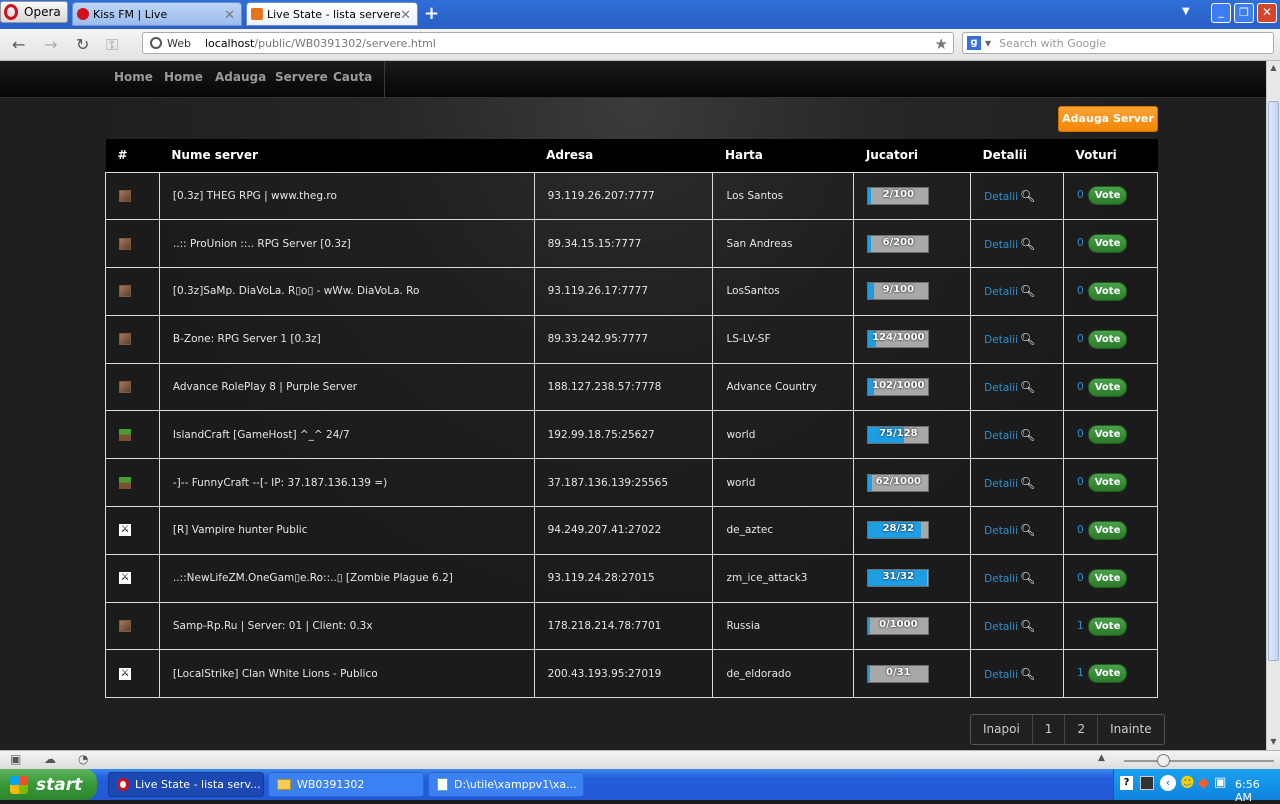 This screenshot has height=804, width=1280. What do you see at coordinates (345, 43) in the screenshot?
I see `url-path: /public/WB0391302/servere.html` at bounding box center [345, 43].